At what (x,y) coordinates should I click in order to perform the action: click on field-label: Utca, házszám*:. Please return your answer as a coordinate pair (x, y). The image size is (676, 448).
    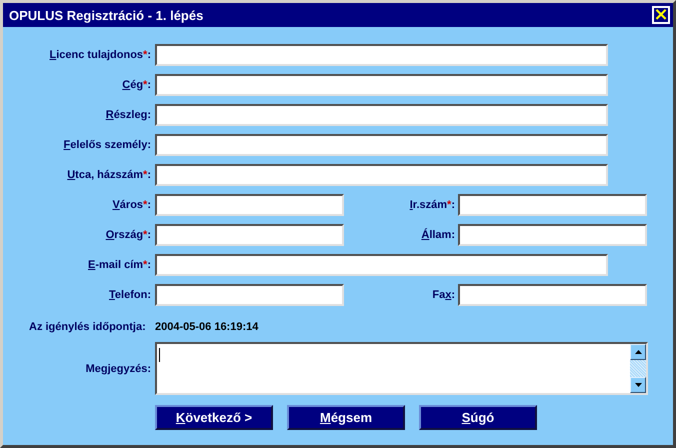
    Looking at the image, I should click on (108, 175).